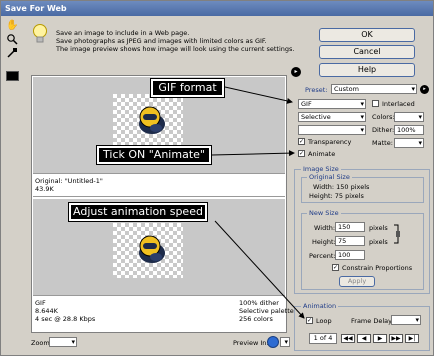 The width and height of the screenshot is (434, 357). I want to click on arrow-to-frame-delay, so click(259, 269).